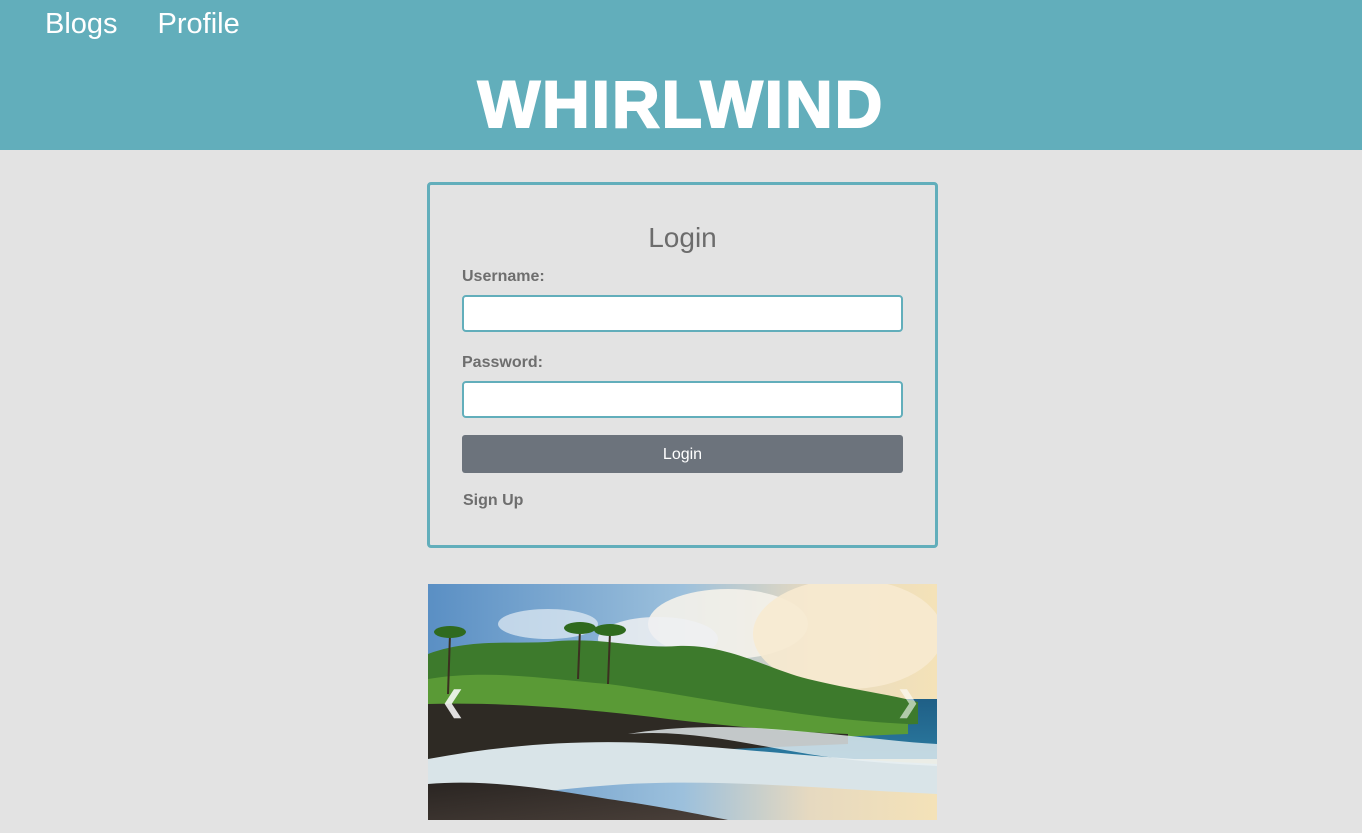 This screenshot has height=833, width=1362. What do you see at coordinates (681, 104) in the screenshot?
I see `site-title: WHIRLWIND` at bounding box center [681, 104].